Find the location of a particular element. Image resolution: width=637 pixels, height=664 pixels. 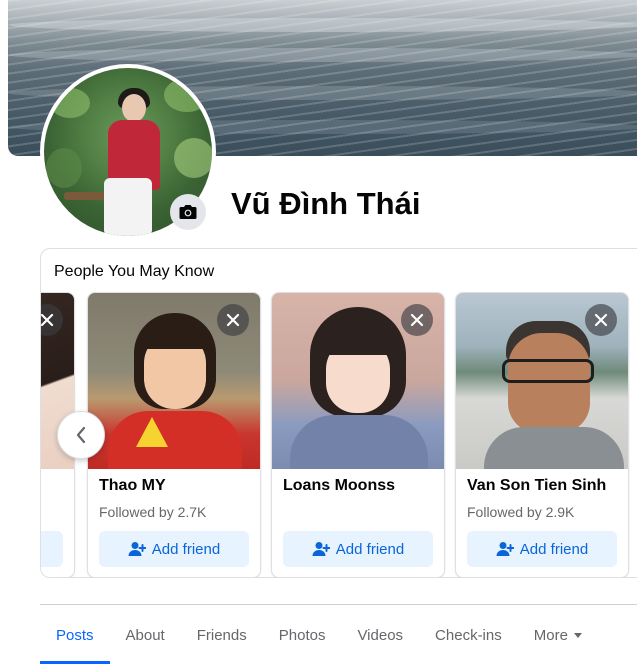

tab-about: About is located at coordinates (145, 635).